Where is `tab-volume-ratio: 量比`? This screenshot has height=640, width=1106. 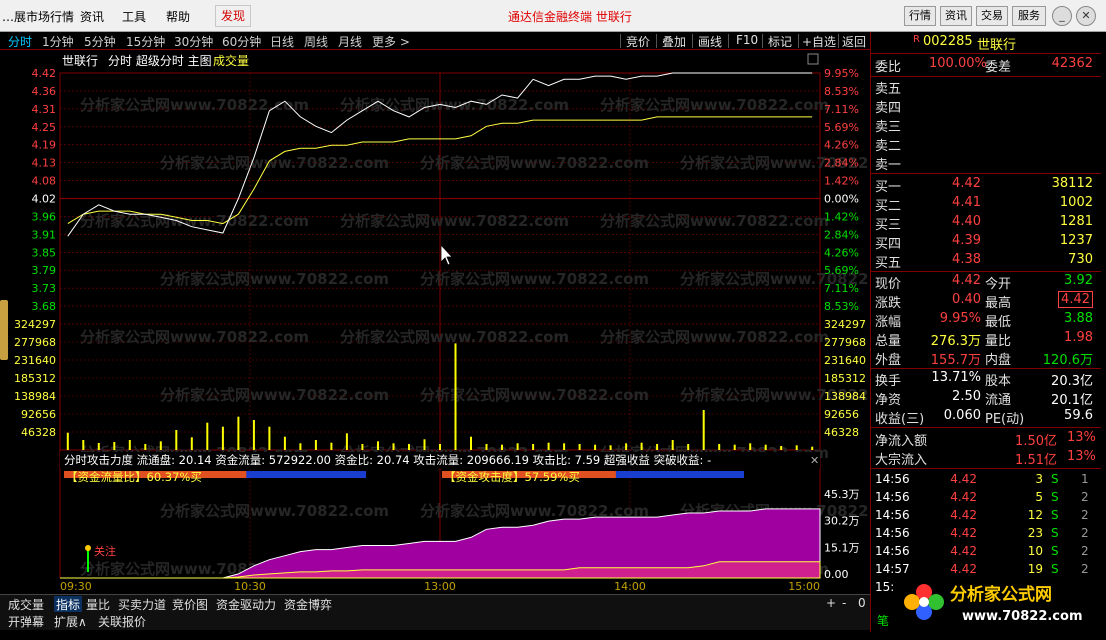
tab-volume-ratio: 量比 is located at coordinates (98, 604).